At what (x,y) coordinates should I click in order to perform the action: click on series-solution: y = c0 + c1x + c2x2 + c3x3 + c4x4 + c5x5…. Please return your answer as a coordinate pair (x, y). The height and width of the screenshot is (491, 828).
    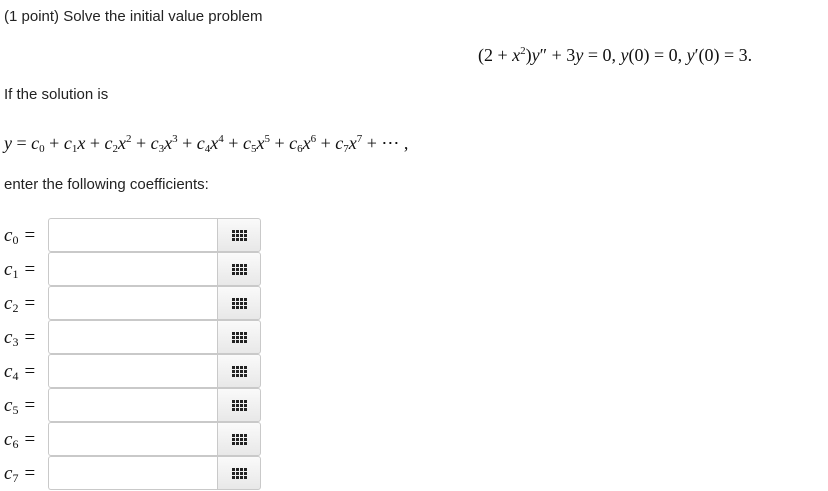
    Looking at the image, I should click on (206, 144).